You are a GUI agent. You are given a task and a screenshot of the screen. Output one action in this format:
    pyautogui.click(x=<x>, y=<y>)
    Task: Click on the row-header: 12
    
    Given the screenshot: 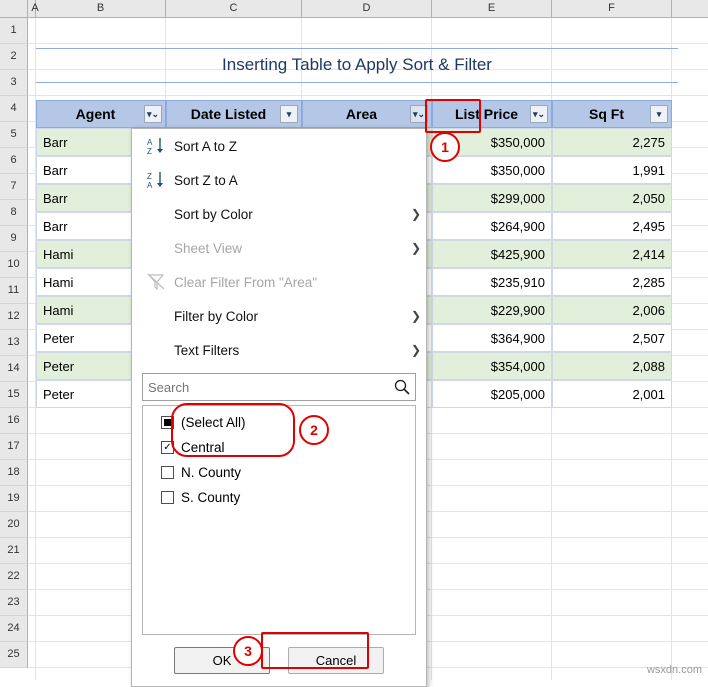 What is the action you would take?
    pyautogui.click(x=14, y=317)
    